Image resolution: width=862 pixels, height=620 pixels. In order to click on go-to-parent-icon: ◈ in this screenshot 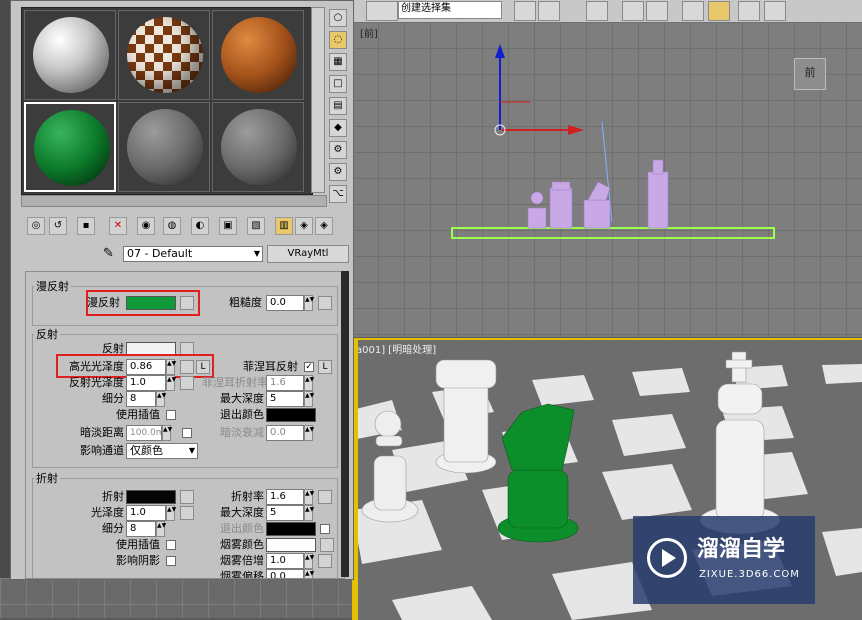, I will do `click(304, 226)`.